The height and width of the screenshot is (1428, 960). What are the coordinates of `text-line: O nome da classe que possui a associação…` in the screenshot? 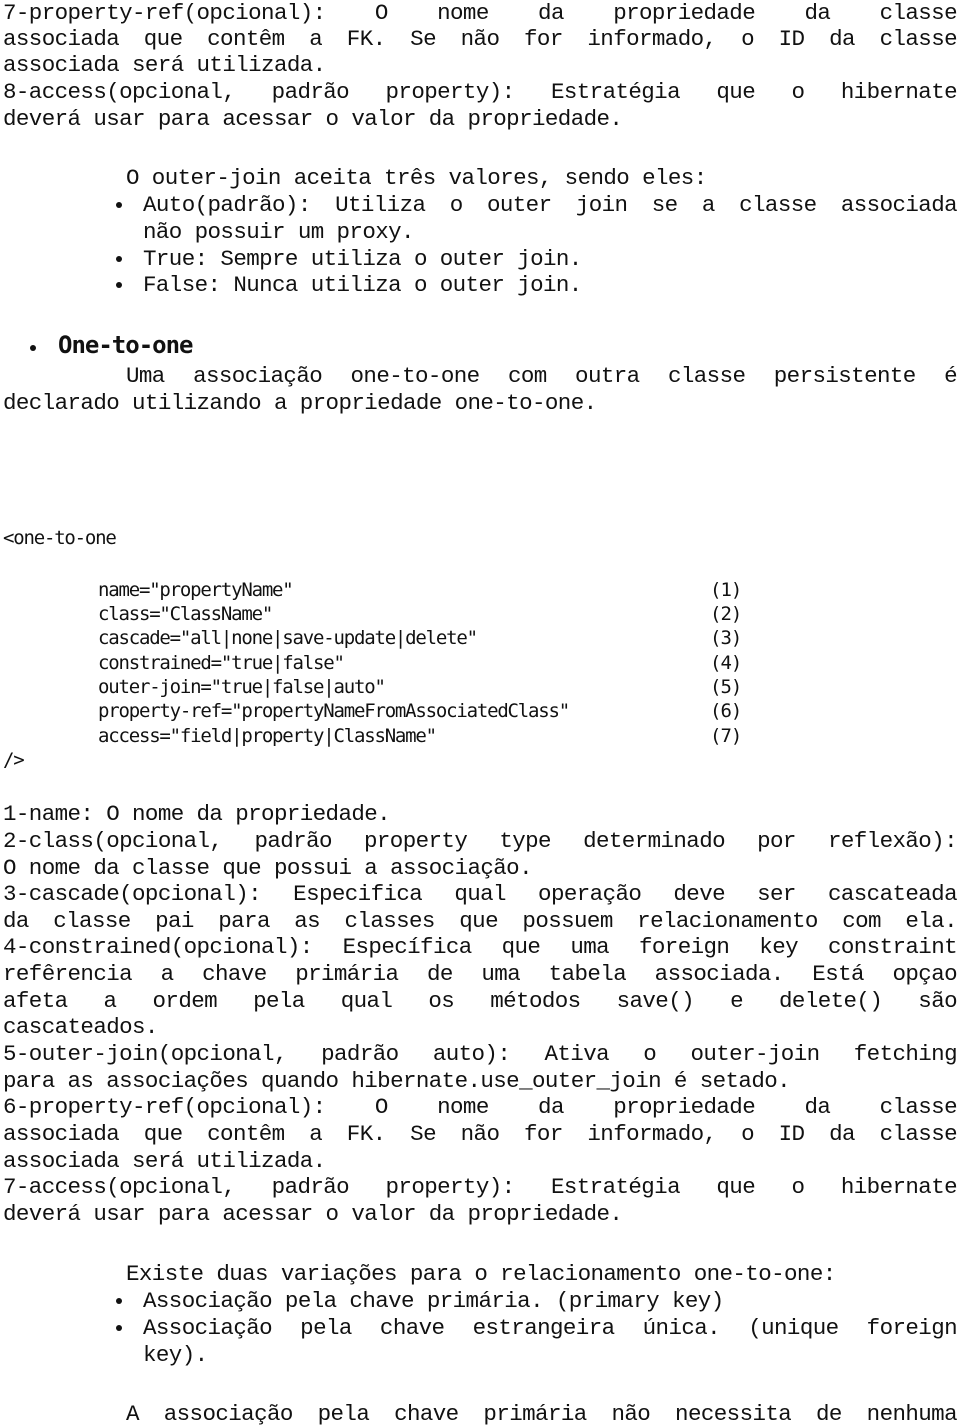 It's located at (268, 868).